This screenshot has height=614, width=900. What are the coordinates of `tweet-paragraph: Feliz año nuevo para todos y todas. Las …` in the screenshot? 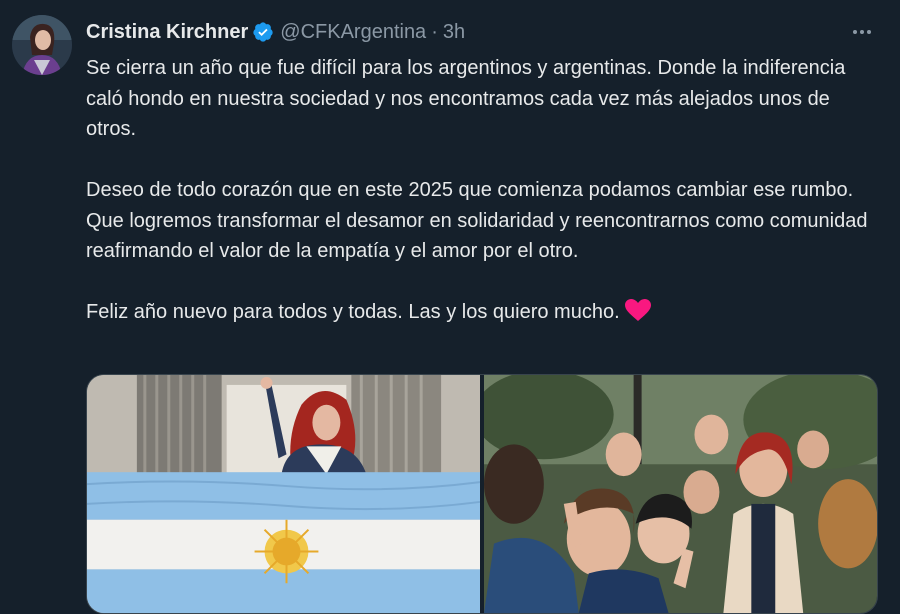 It's located at (481, 312).